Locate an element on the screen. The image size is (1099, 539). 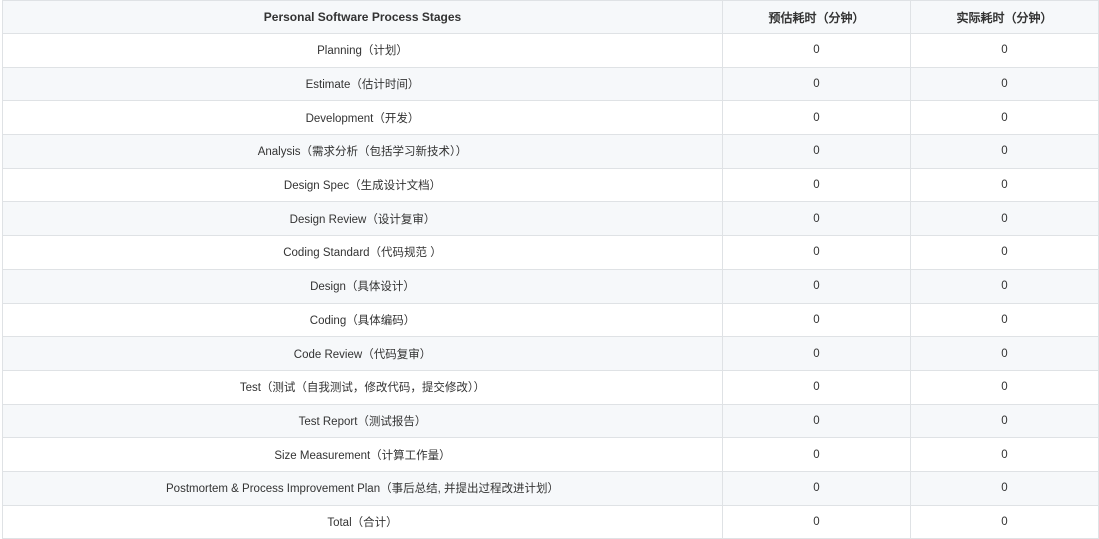
stage-cell: Estimate（估计时间） is located at coordinates (362, 84).